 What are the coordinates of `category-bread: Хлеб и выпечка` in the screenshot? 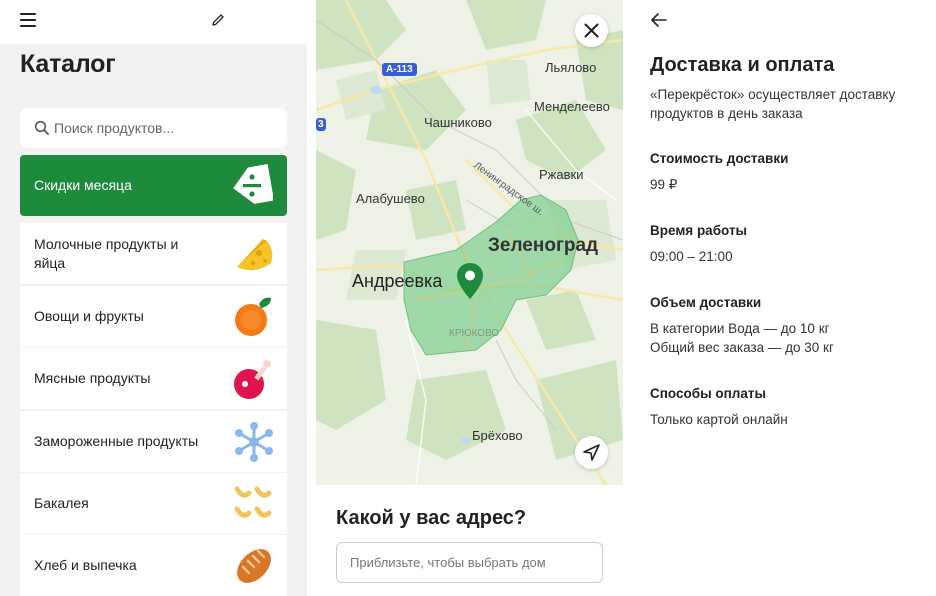 It's located at (153, 565).